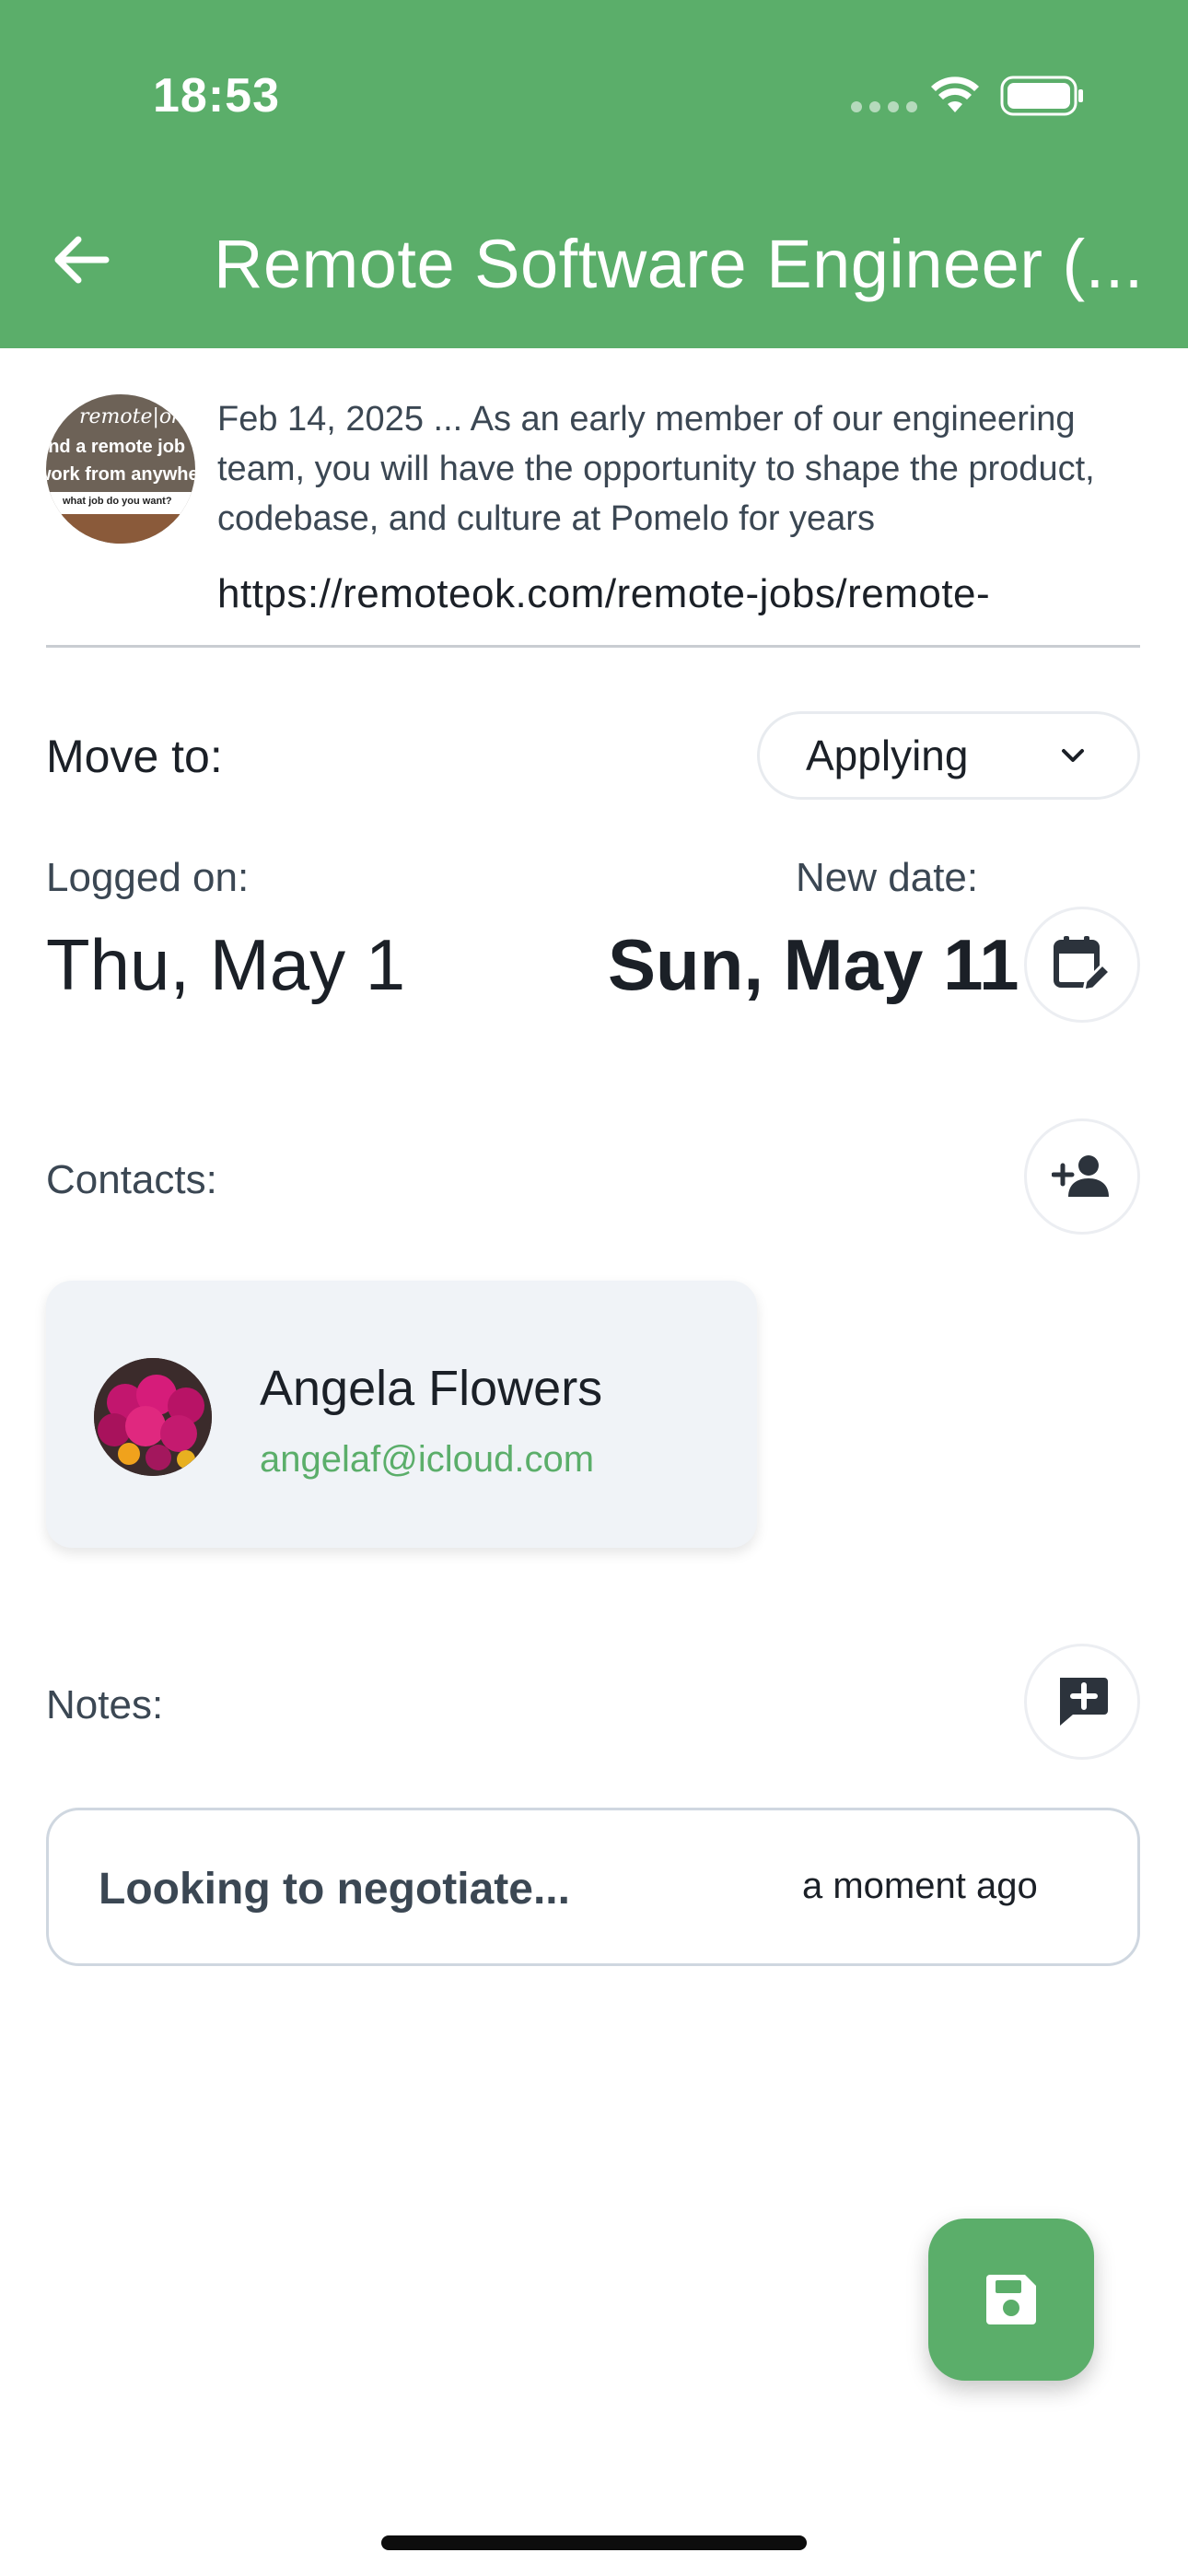  What do you see at coordinates (216, 96) in the screenshot?
I see `status-time: 18:53` at bounding box center [216, 96].